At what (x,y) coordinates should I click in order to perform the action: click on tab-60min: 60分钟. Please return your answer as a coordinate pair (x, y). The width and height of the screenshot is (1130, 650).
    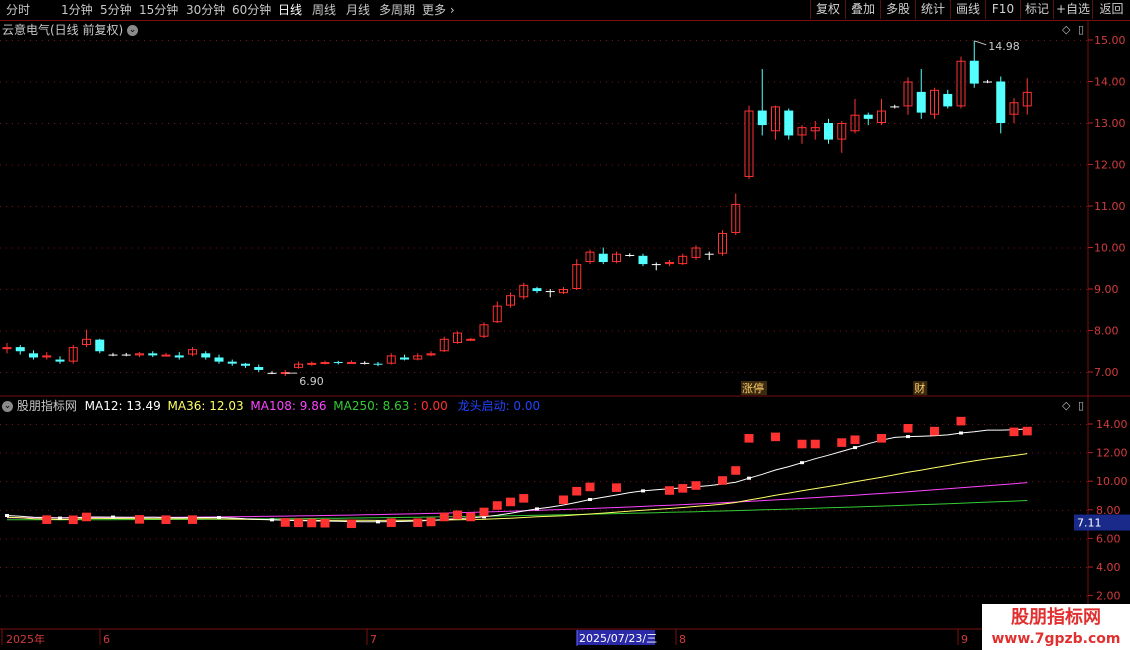
    Looking at the image, I should click on (251, 10).